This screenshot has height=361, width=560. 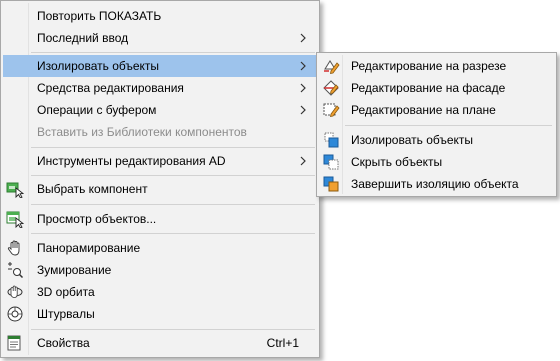 I want to click on select-component-icon, so click(x=15, y=190).